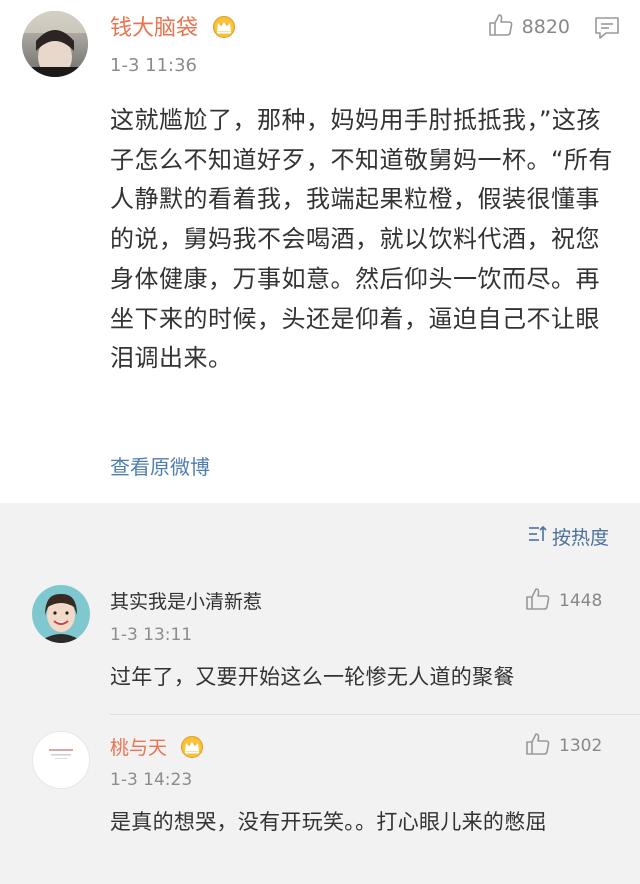  Describe the element at coordinates (154, 28) in the screenshot. I see `username-label: 钱大脑袋` at that location.